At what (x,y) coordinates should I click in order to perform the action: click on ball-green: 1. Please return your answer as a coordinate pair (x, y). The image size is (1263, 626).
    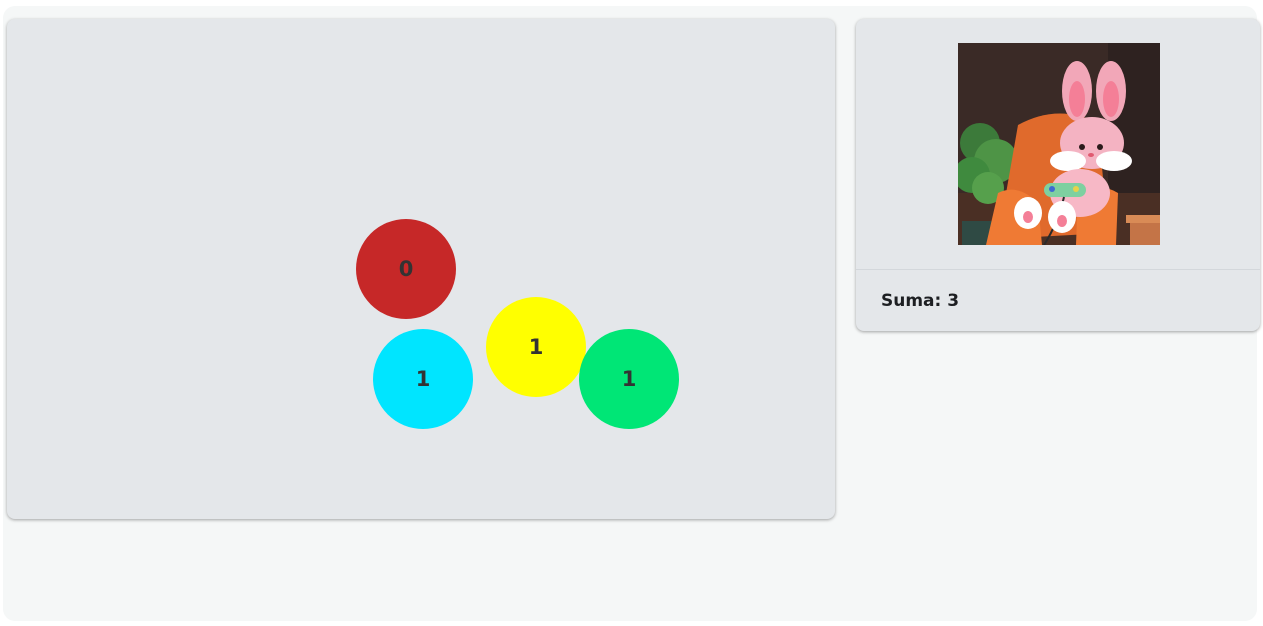
    Looking at the image, I should click on (629, 379).